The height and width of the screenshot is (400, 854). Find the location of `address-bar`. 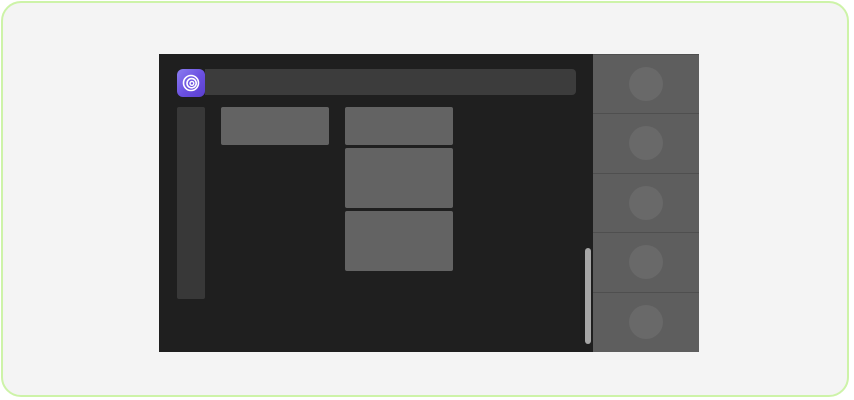

address-bar is located at coordinates (390, 82).